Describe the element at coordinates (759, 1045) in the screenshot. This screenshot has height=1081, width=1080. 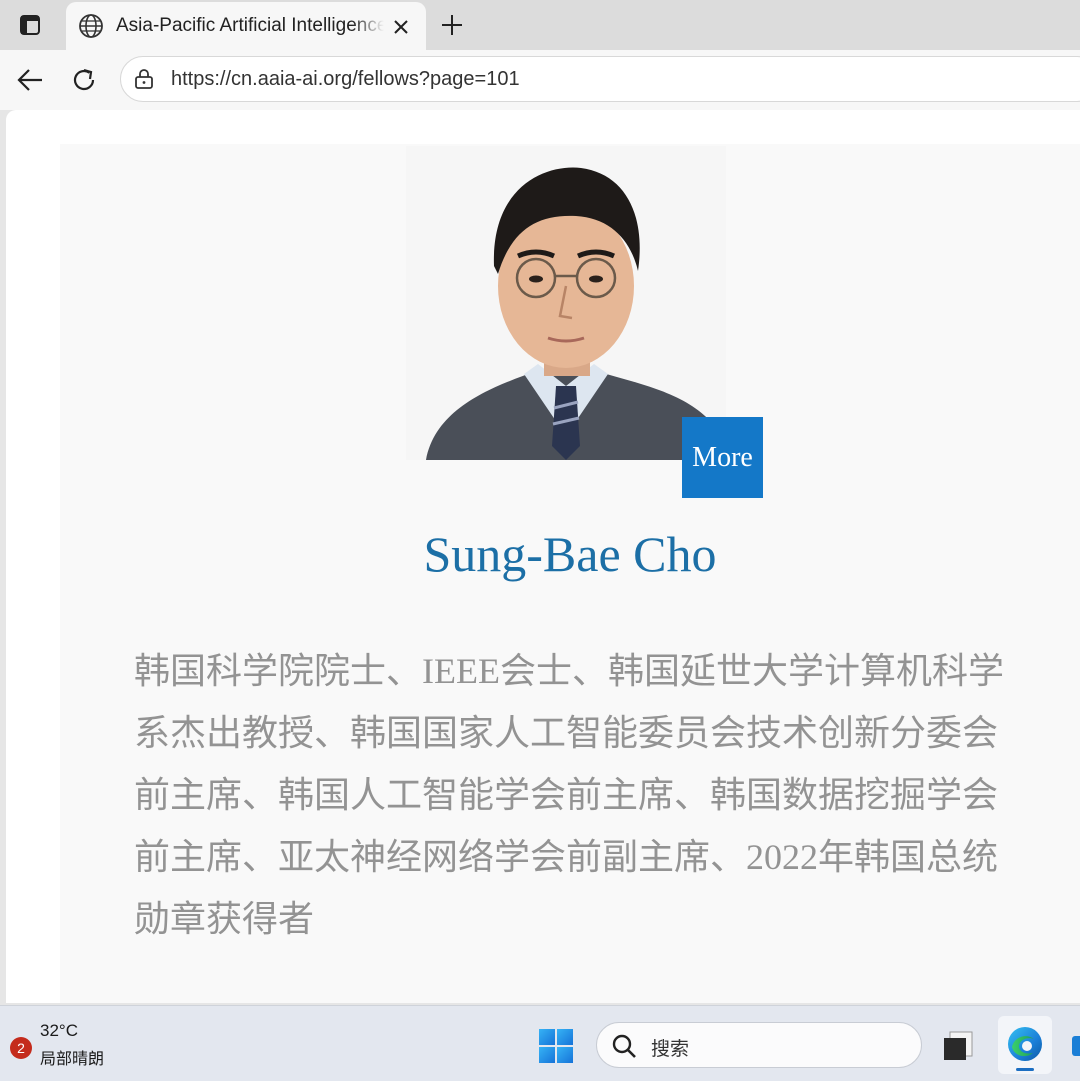
I see `taskbar-search: 搜索` at that location.